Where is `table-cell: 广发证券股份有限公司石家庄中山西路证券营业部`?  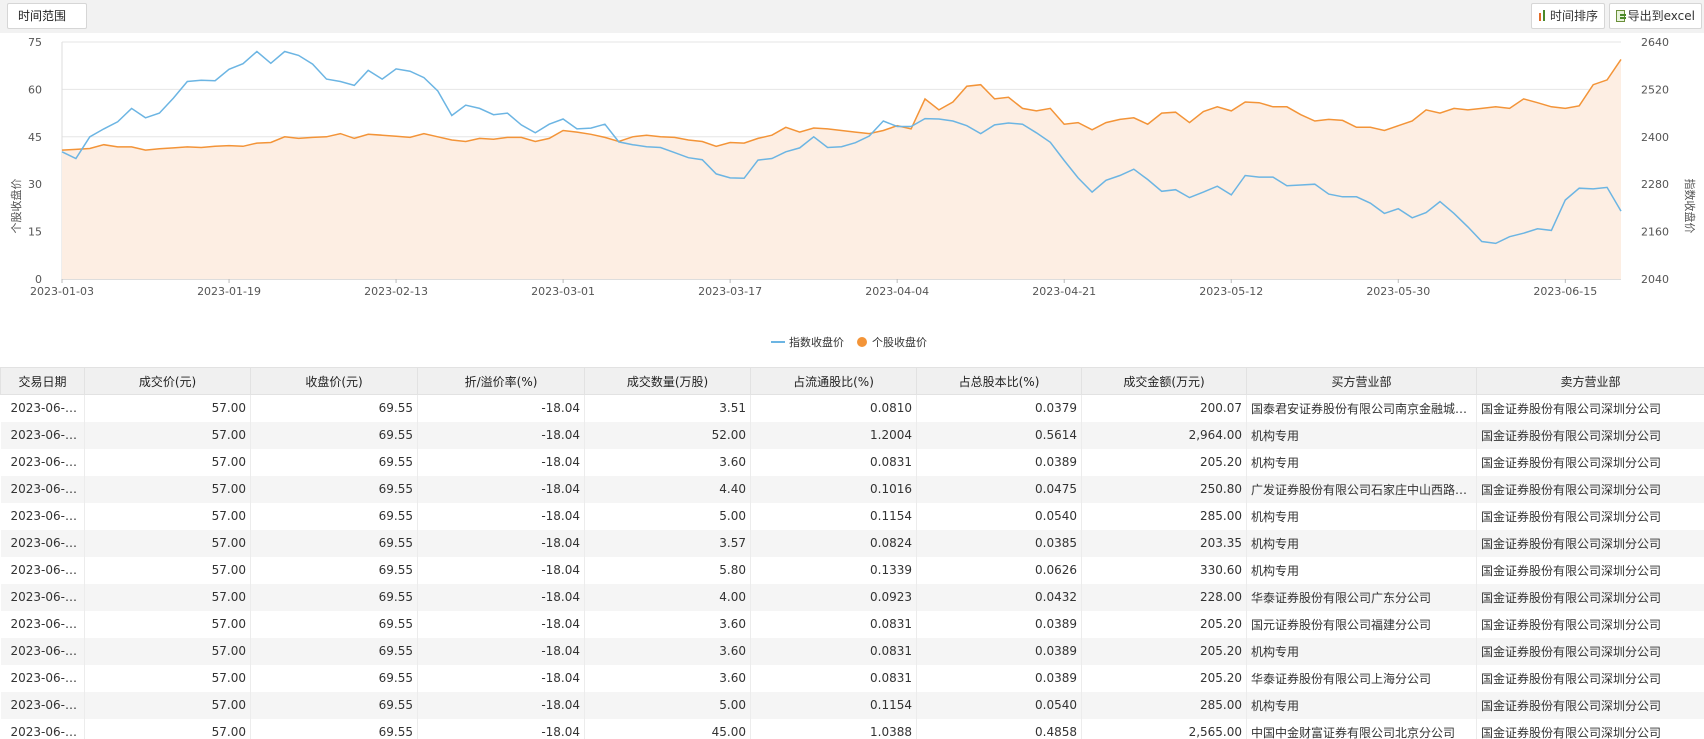
table-cell: 广发证券股份有限公司石家庄中山西路证券营业部 is located at coordinates (1361, 489).